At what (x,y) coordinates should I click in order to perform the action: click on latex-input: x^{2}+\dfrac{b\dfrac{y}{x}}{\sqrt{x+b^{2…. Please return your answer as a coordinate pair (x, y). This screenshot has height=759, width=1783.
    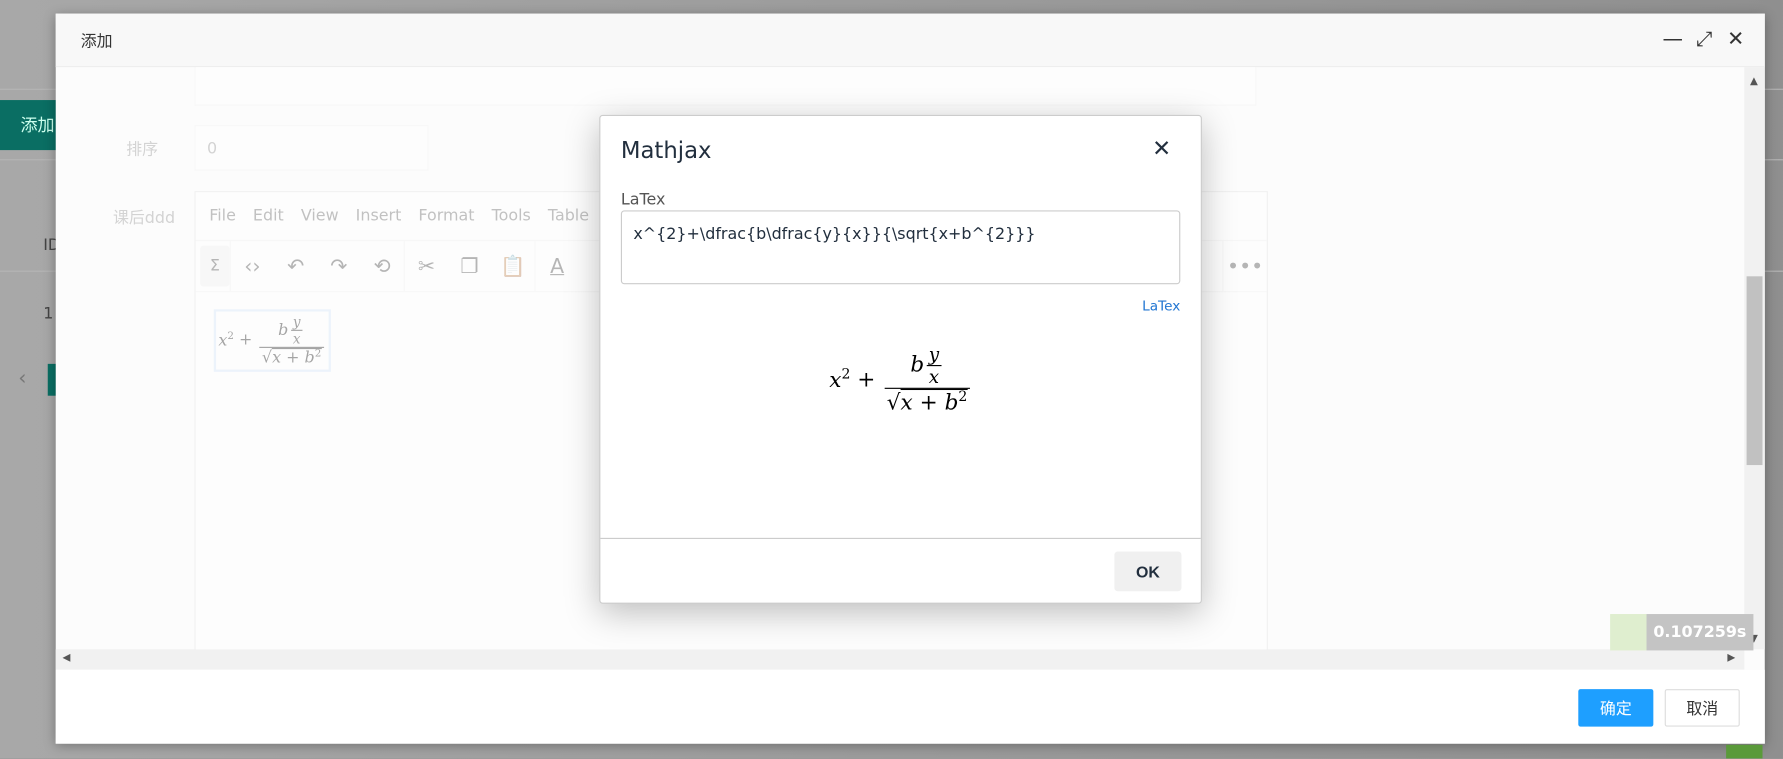
    Looking at the image, I should click on (900, 247).